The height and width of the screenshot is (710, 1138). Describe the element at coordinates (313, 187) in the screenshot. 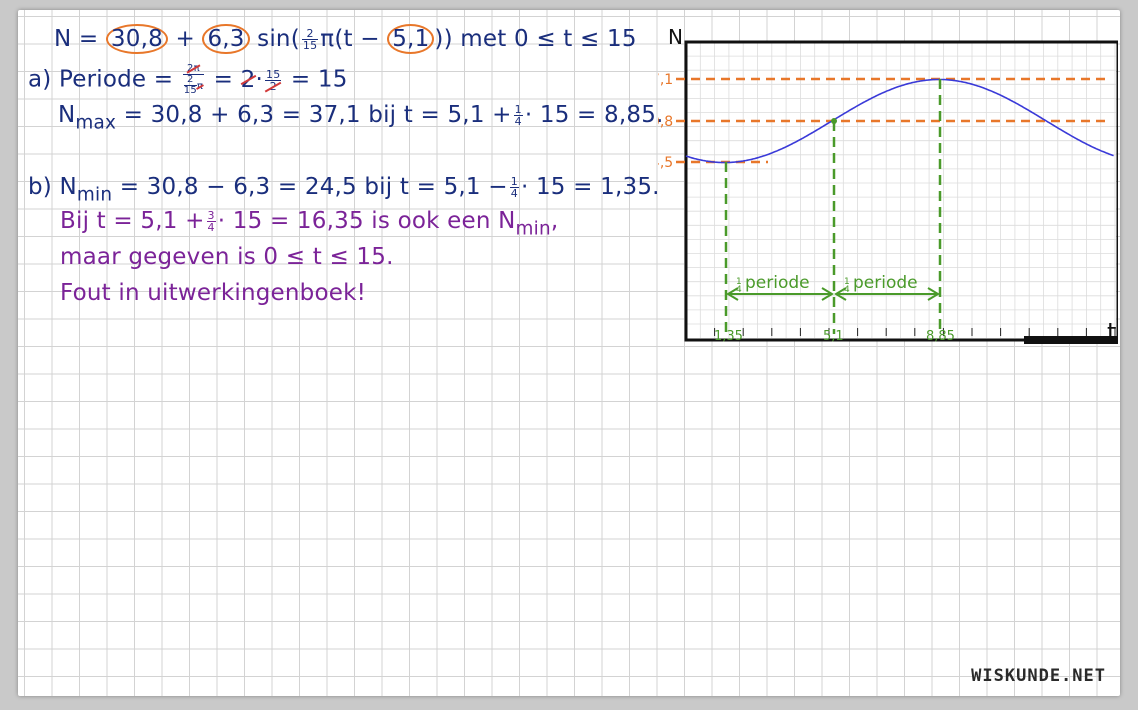

I see `nmin-calc: = 30,8 − 6,3 = 24,5 bij t = 5,1 −` at that location.